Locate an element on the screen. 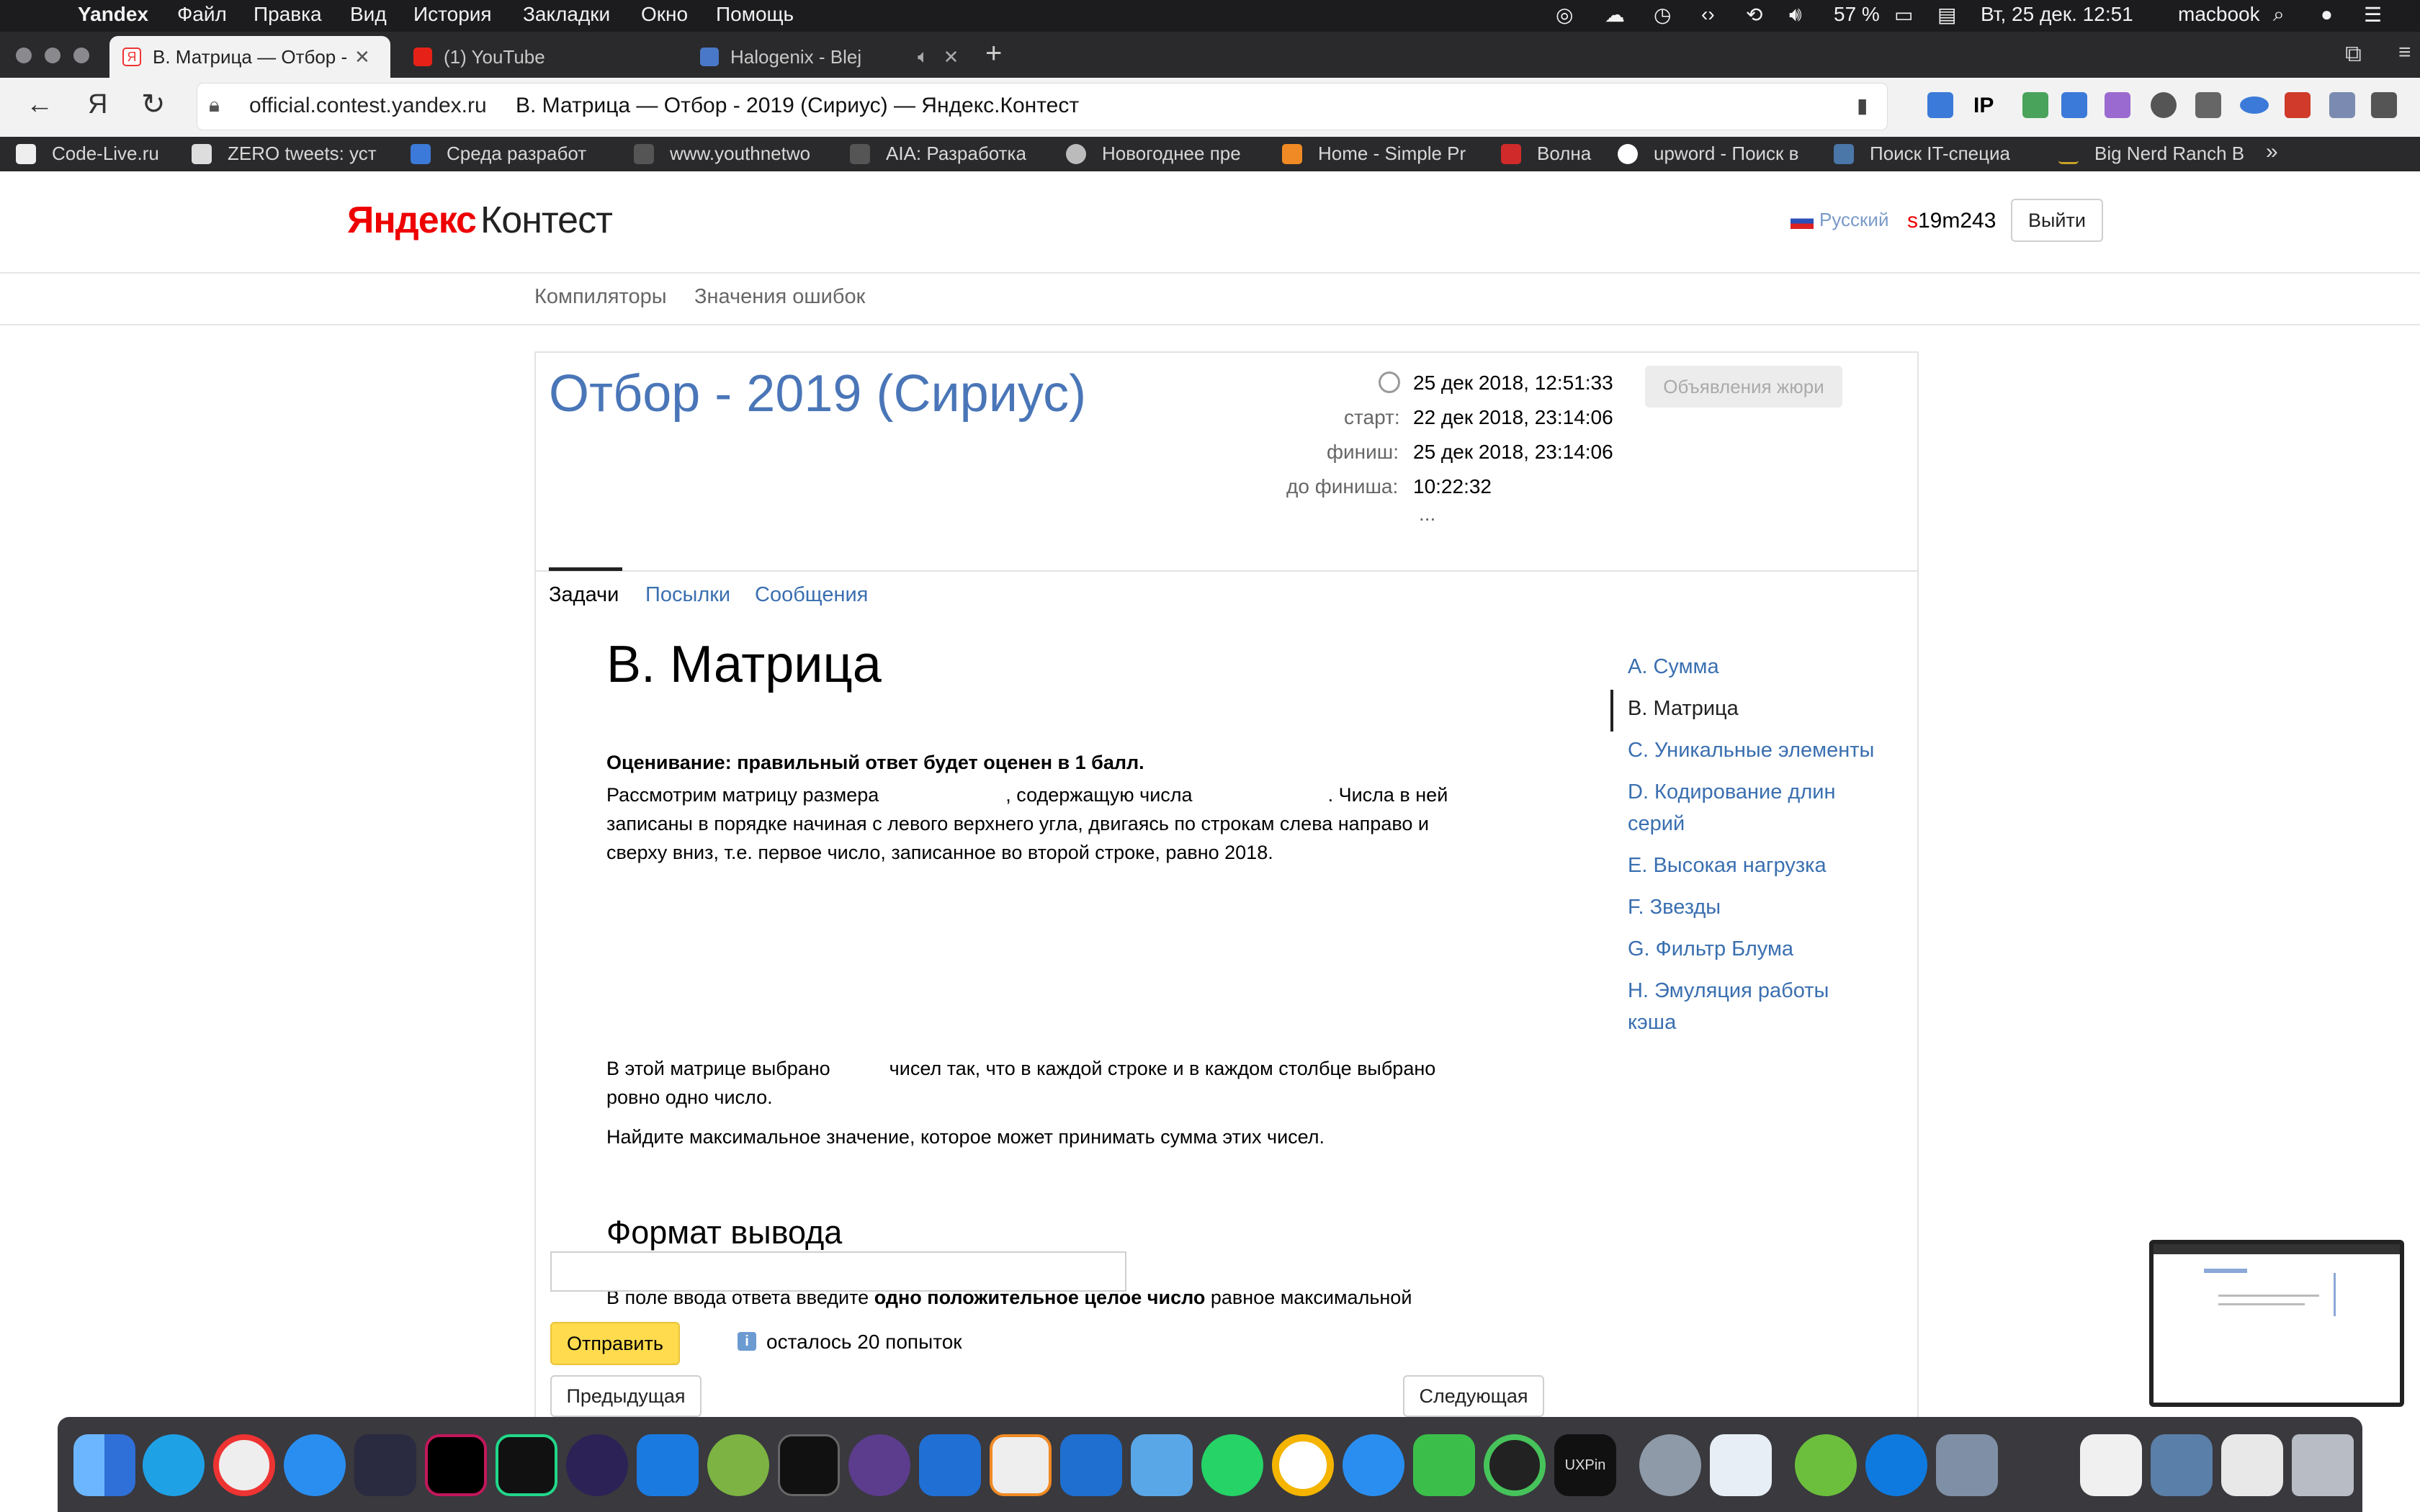 This screenshot has width=2420, height=1512. window-close-icon is located at coordinates (24, 55).